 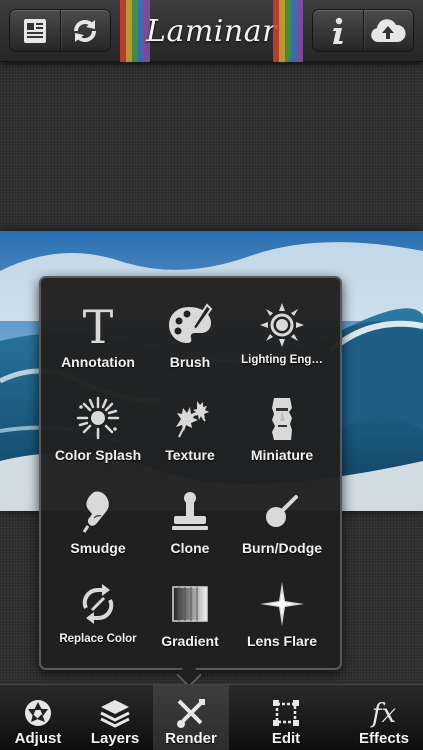 I want to click on star-flare-icon, so click(x=282, y=604).